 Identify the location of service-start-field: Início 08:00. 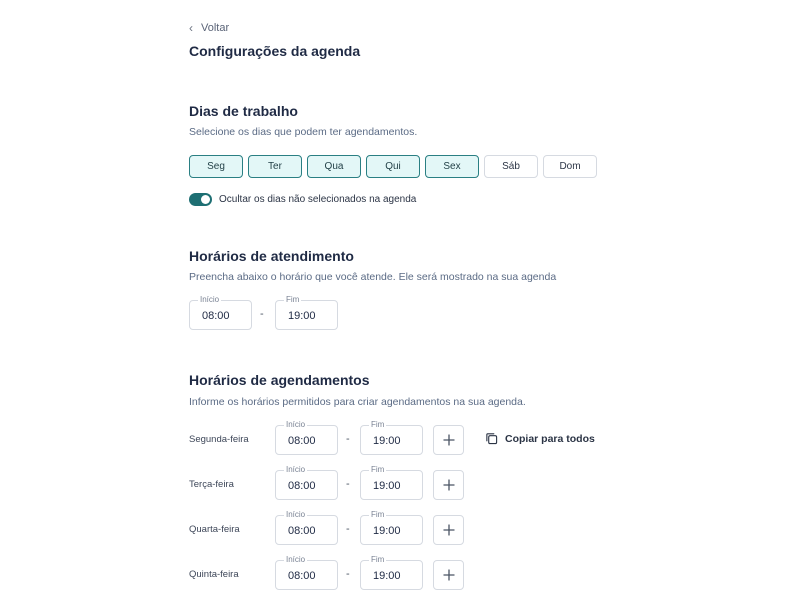
(220, 312).